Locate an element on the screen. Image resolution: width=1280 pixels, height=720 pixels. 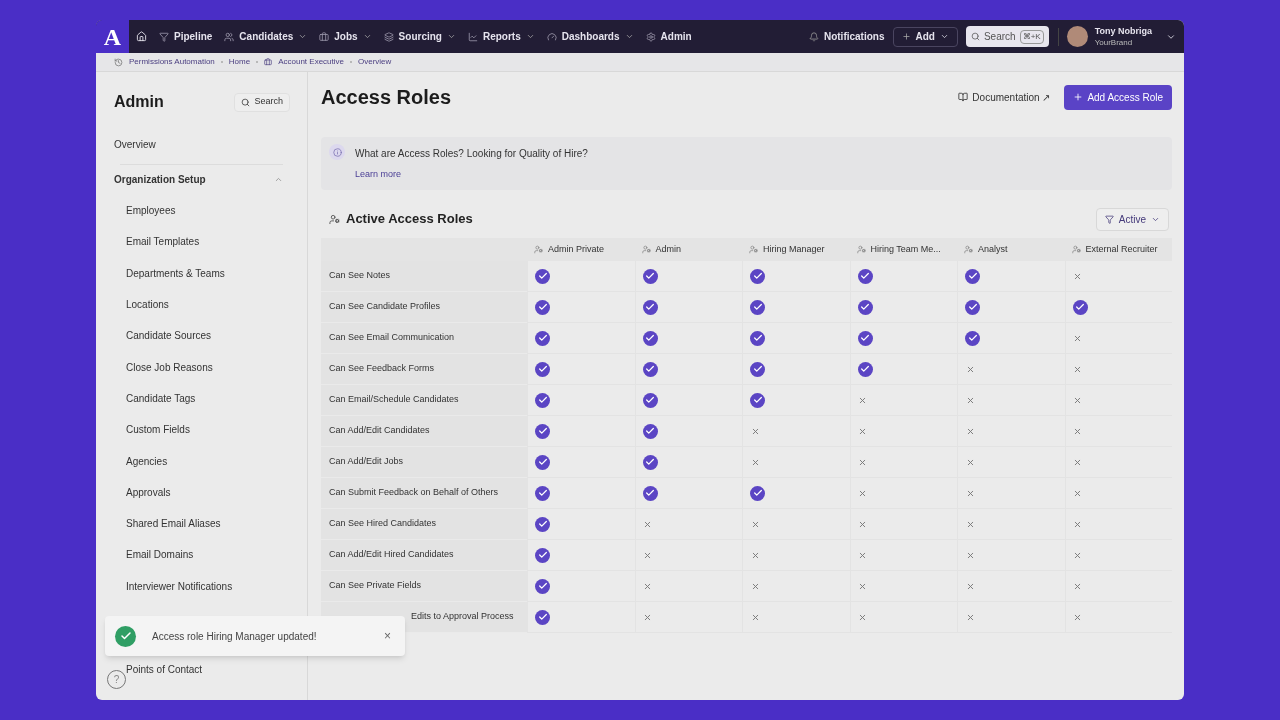
column-title: Hiring Manager is located at coordinates (794, 249).